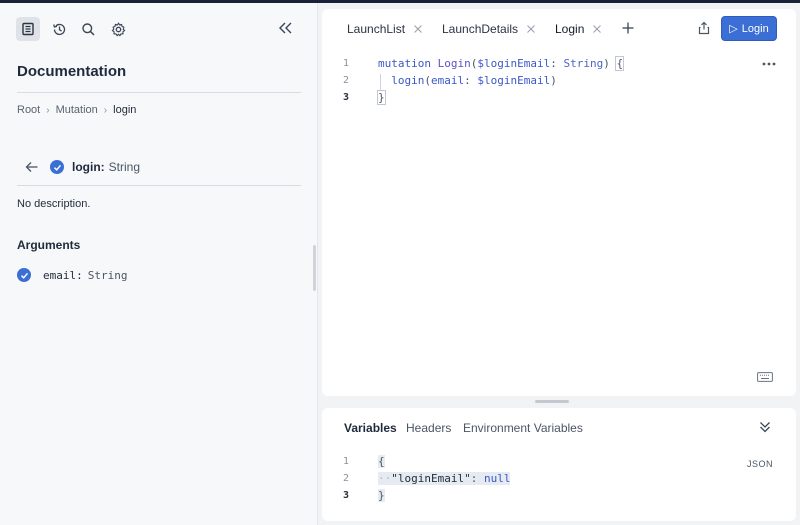 This screenshot has height=525, width=800. I want to click on search-icon, so click(88, 29).